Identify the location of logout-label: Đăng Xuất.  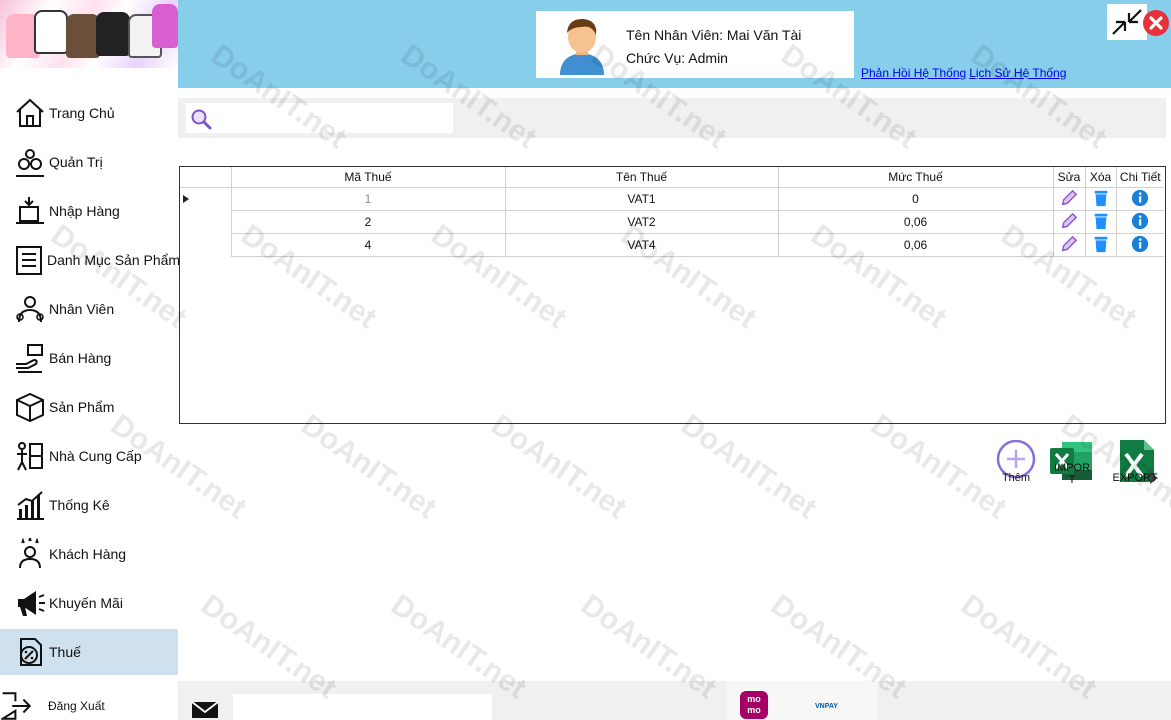
(76, 706).